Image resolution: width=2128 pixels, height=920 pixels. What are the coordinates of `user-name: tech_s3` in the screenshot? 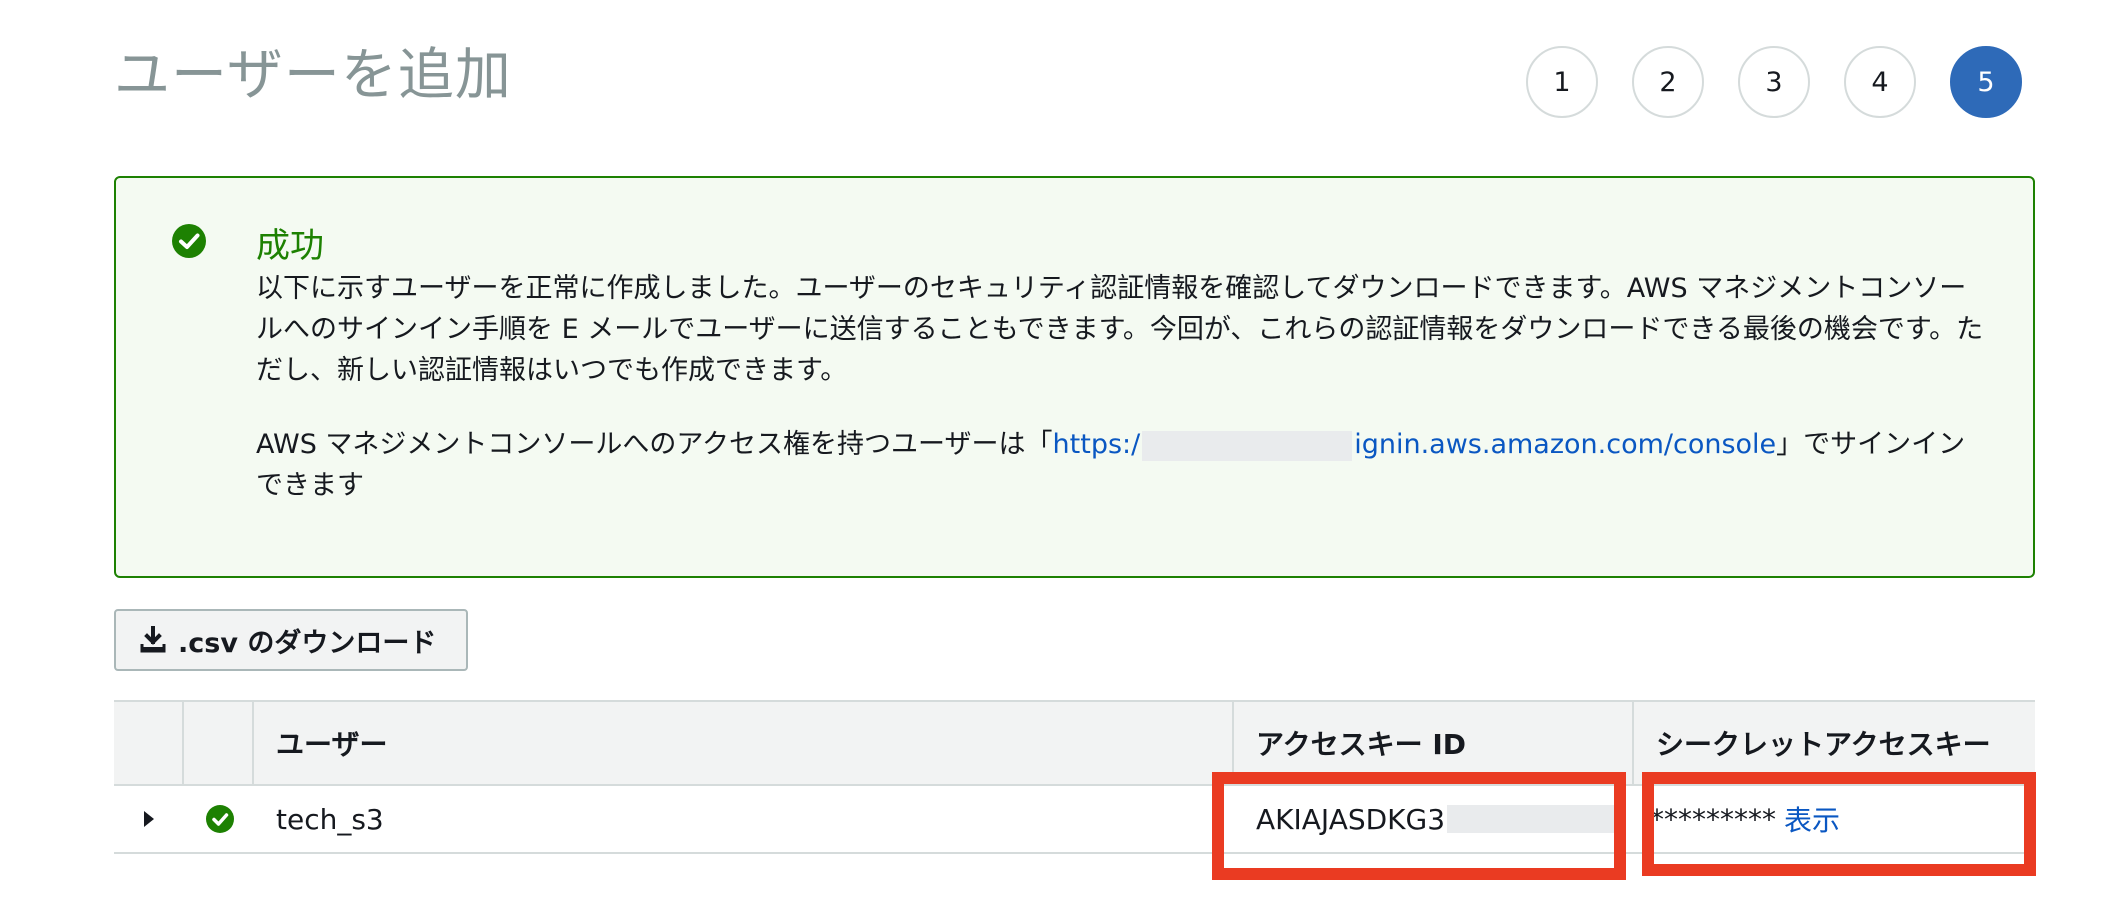 It's located at (330, 819).